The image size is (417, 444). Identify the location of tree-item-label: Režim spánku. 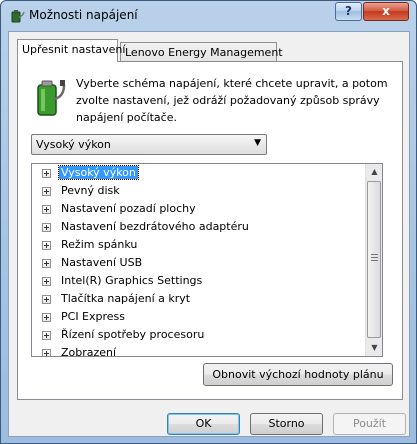
(99, 244).